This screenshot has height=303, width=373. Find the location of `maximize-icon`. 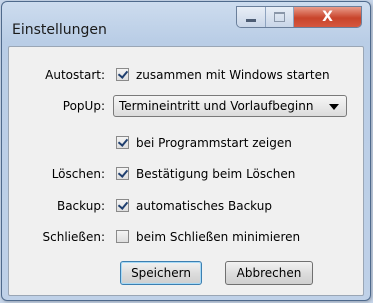

maximize-icon is located at coordinates (279, 17).